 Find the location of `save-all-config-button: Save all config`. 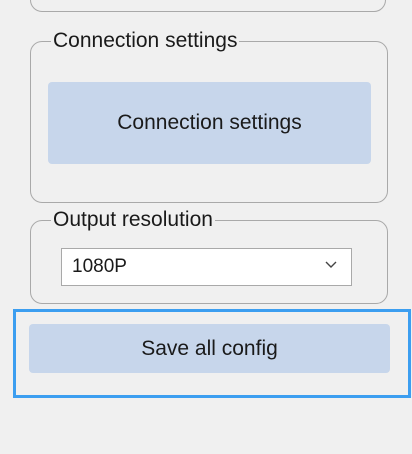

save-all-config-button: Save all config is located at coordinates (209, 348).